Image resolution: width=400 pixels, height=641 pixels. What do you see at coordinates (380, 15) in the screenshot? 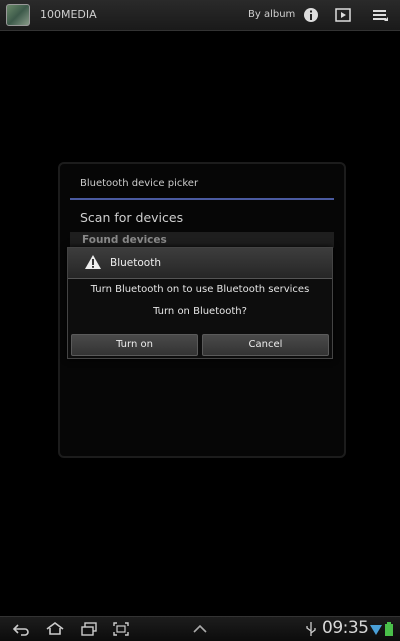
I see `menu-icon` at bounding box center [380, 15].